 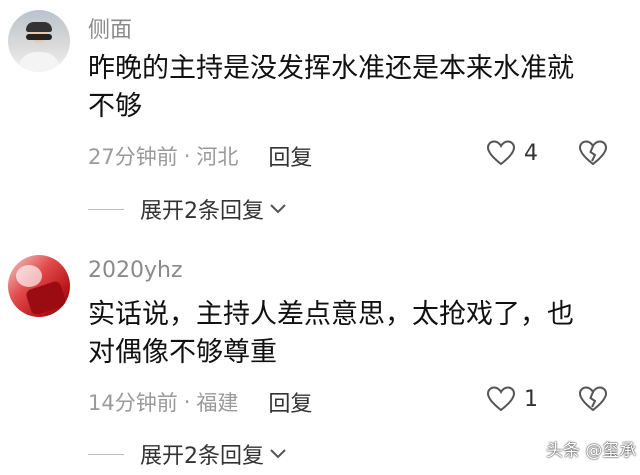 I want to click on comment-text-line: 昨晚的主持是没发挥水准还是本来水准就, so click(x=331, y=68).